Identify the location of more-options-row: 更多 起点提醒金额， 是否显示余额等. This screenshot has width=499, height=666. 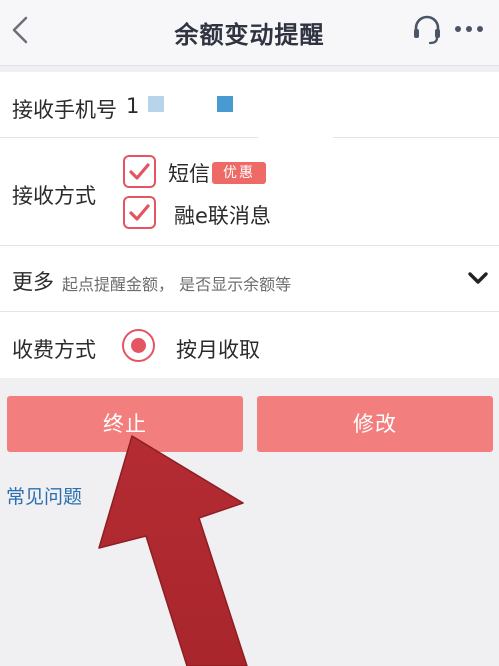
(249, 279).